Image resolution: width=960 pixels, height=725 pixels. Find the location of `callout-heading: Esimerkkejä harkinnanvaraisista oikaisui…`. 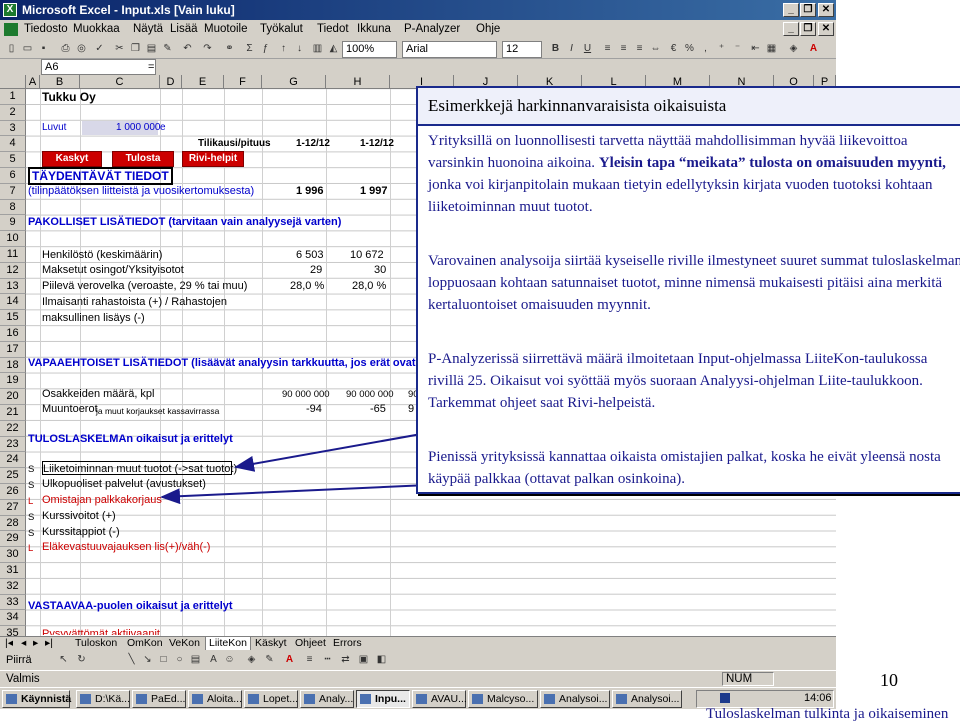

callout-heading: Esimerkkejä harkinnanvaraisista oikaisui… is located at coordinates (689, 107).